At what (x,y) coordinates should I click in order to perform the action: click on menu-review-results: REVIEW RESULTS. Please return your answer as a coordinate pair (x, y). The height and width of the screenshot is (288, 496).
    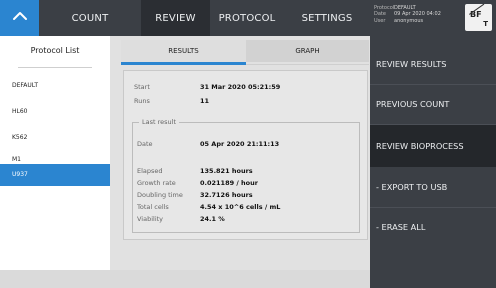
    Looking at the image, I should click on (433, 64).